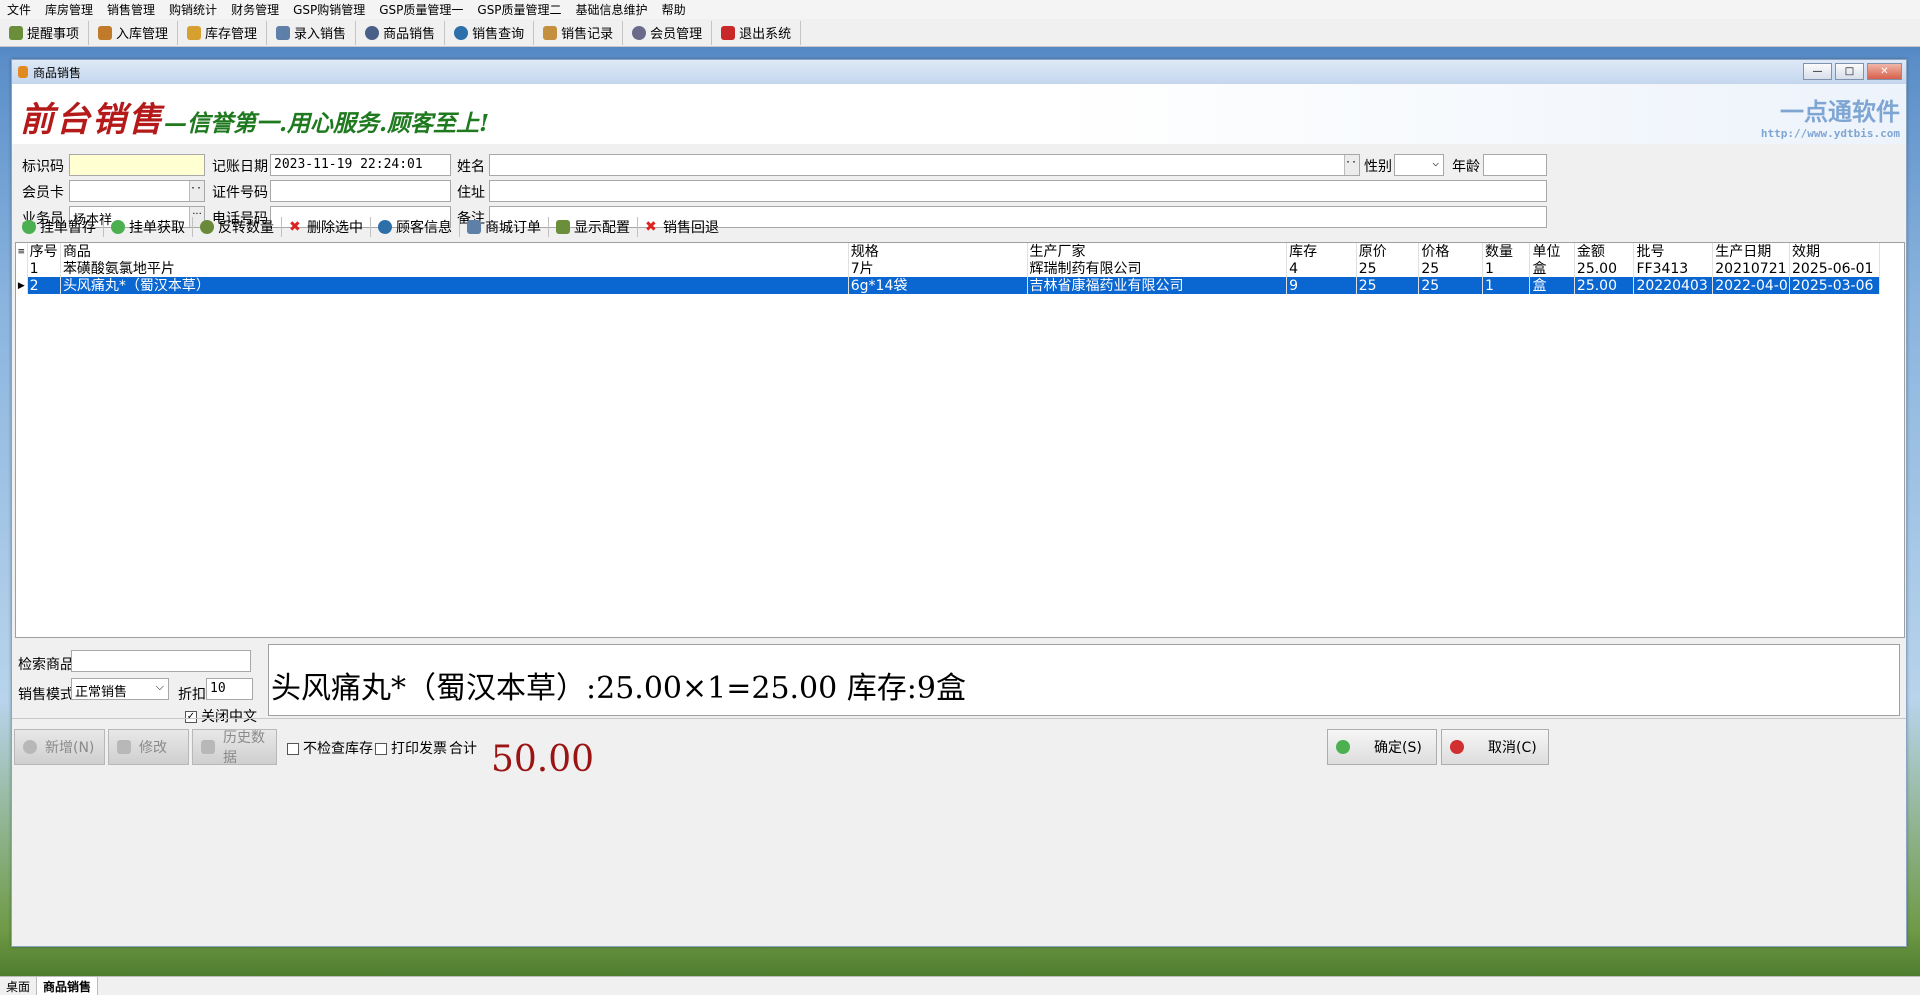  I want to click on menu-warehouse: 库房管理, so click(69, 9).